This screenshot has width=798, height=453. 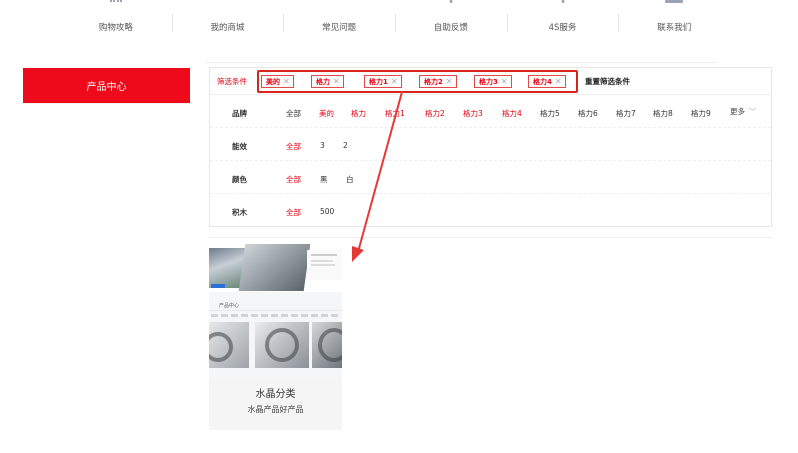 I want to click on filter-option: 格力, so click(x=358, y=113).